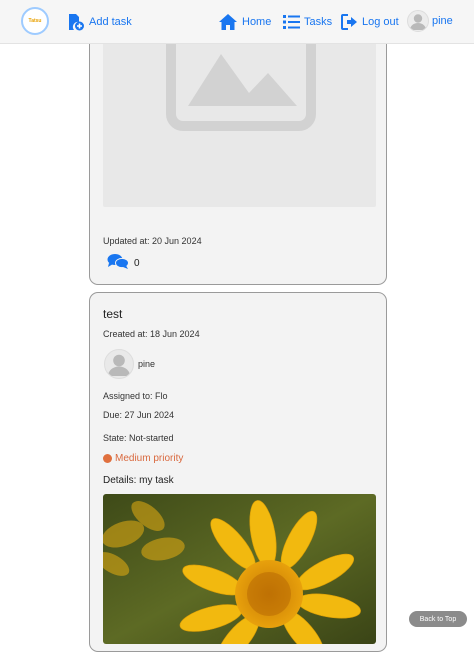 The height and width of the screenshot is (652, 474). What do you see at coordinates (442, 21) in the screenshot?
I see `username-label: pine` at bounding box center [442, 21].